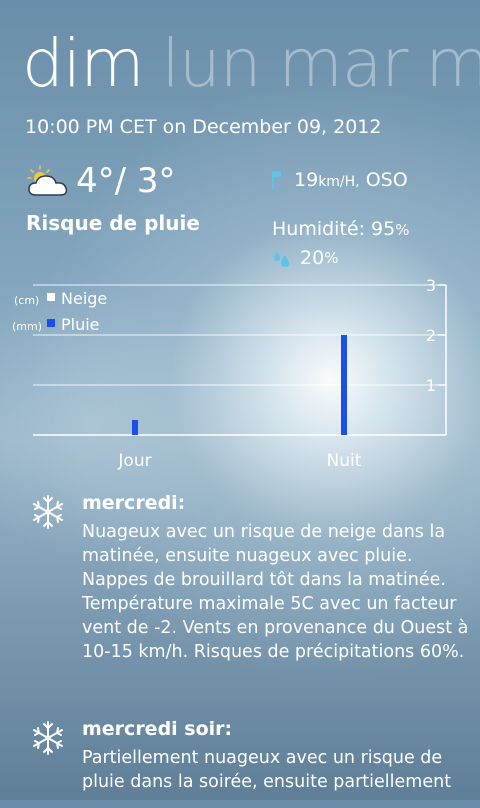 This screenshot has height=808, width=480. Describe the element at coordinates (431, 335) in the screenshot. I see `y-tick-label: 2` at that location.